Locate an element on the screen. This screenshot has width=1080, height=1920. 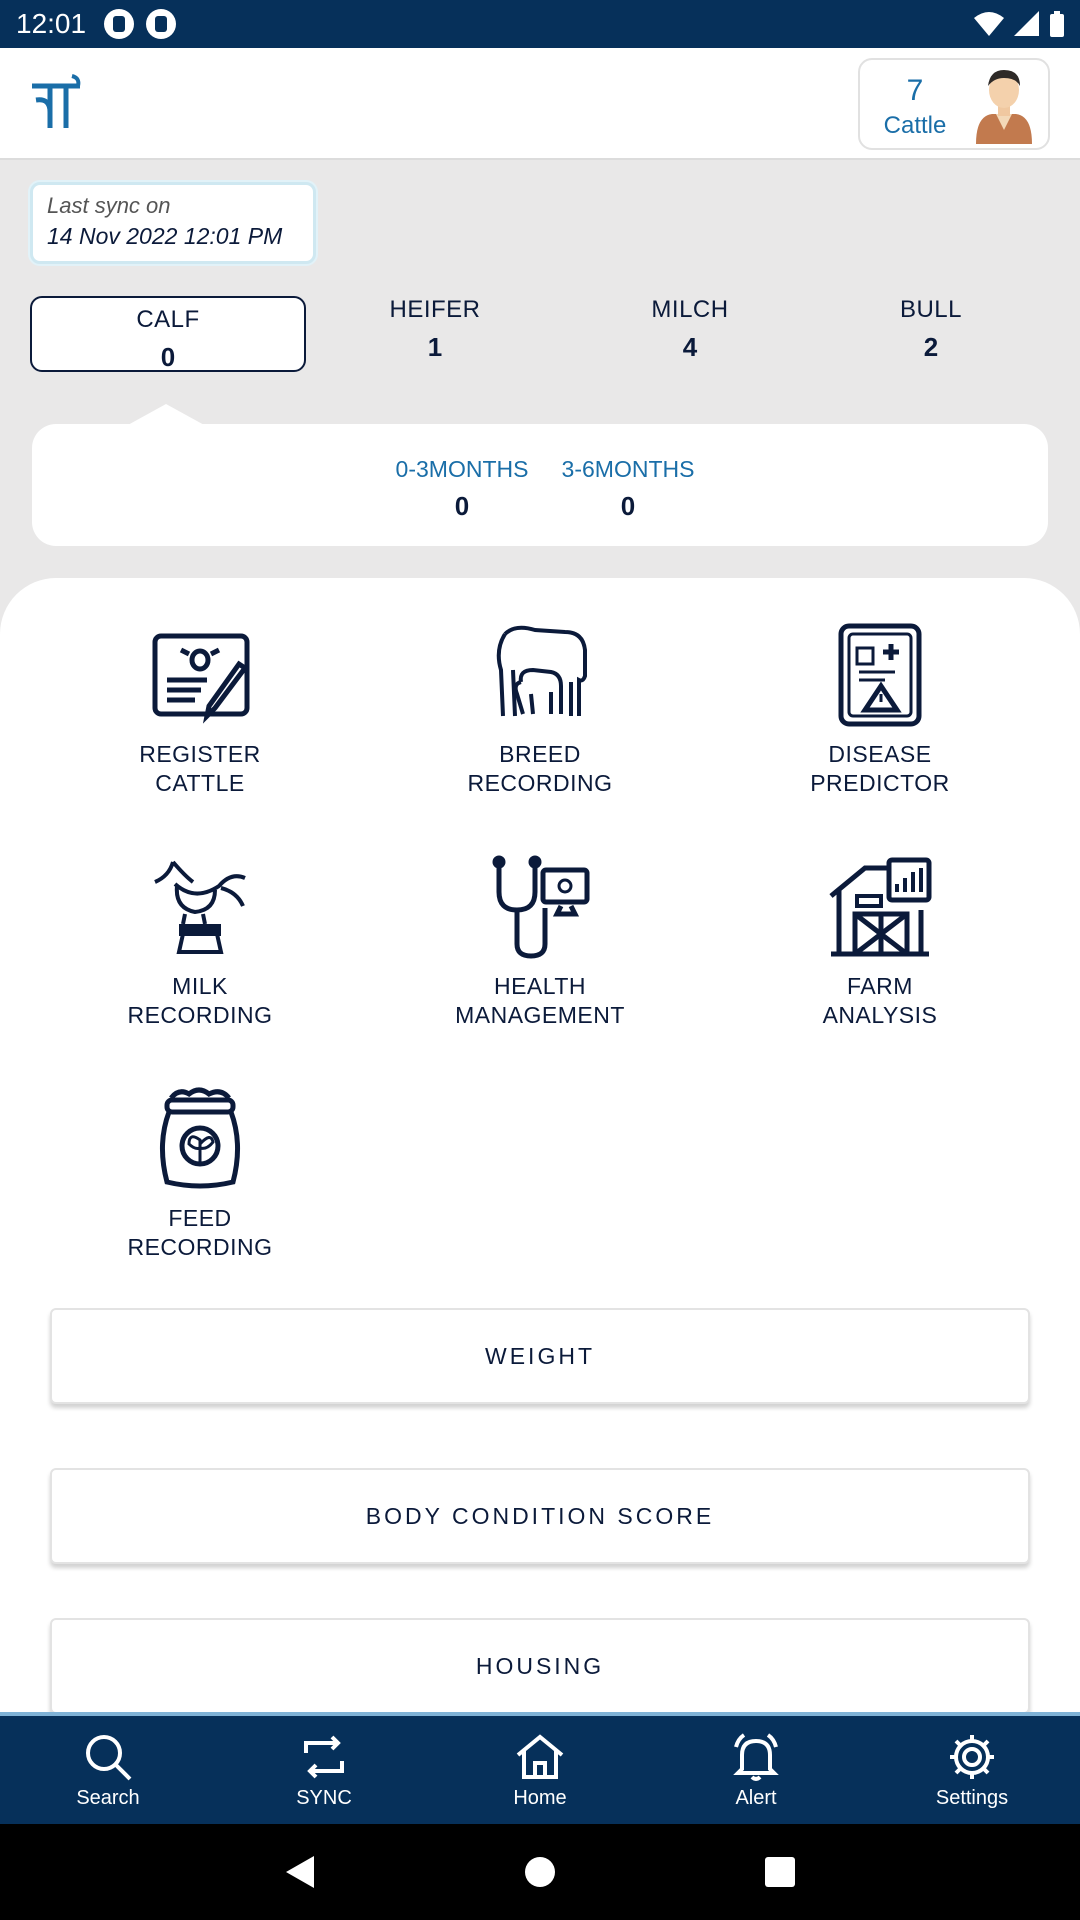
housing-button: HOUSING is located at coordinates (540, 1665).